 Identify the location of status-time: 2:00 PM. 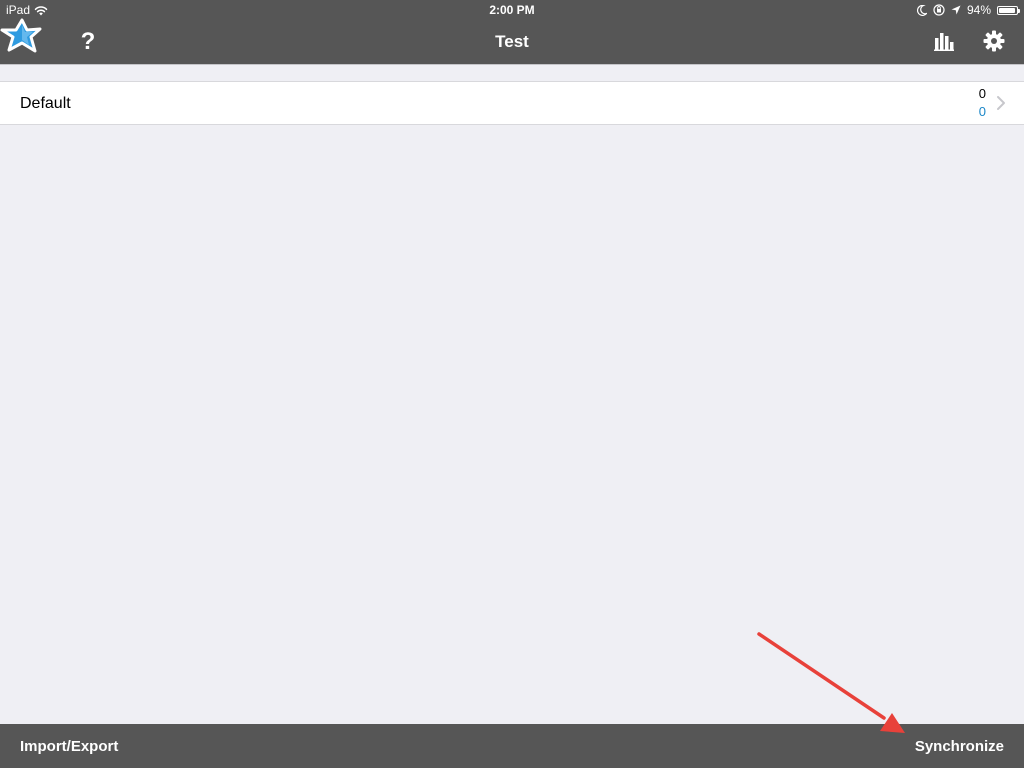
(512, 10).